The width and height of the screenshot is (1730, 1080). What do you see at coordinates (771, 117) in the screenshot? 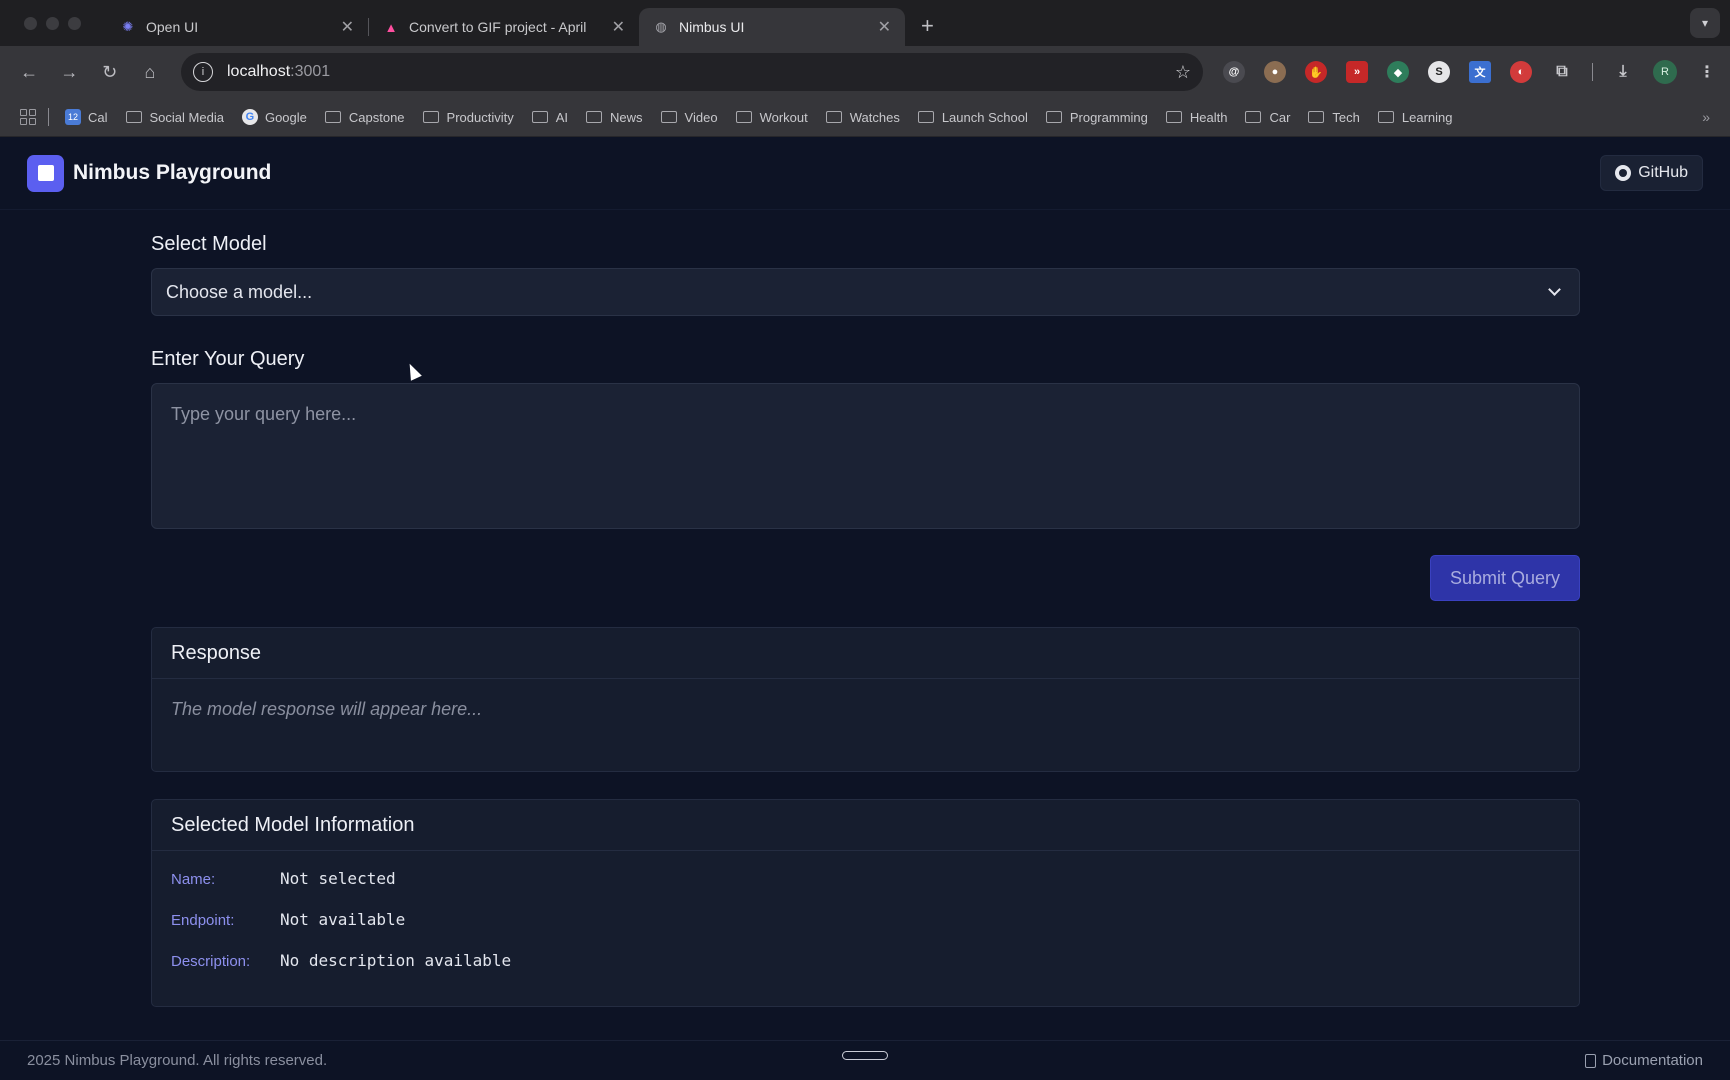
I see `bookmark-workout: Workout` at bounding box center [771, 117].